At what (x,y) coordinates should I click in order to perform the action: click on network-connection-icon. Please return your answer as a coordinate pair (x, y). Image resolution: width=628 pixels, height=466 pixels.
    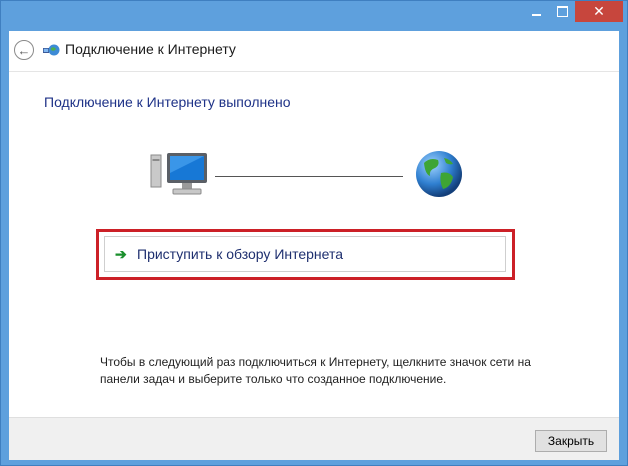
    Looking at the image, I should click on (51, 50).